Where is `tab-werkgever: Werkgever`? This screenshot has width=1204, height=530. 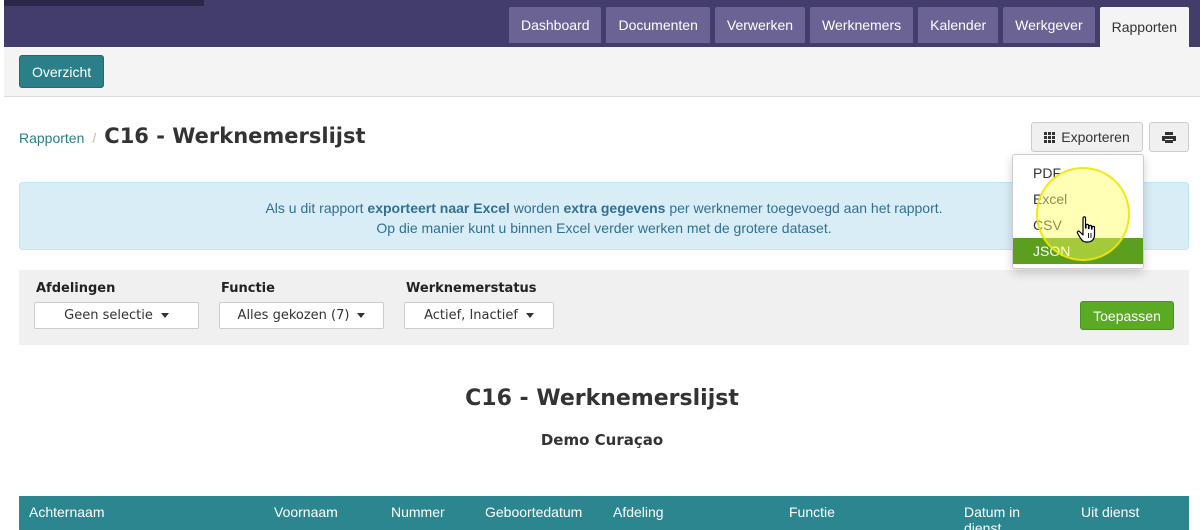 tab-werkgever: Werkgever is located at coordinates (1049, 25).